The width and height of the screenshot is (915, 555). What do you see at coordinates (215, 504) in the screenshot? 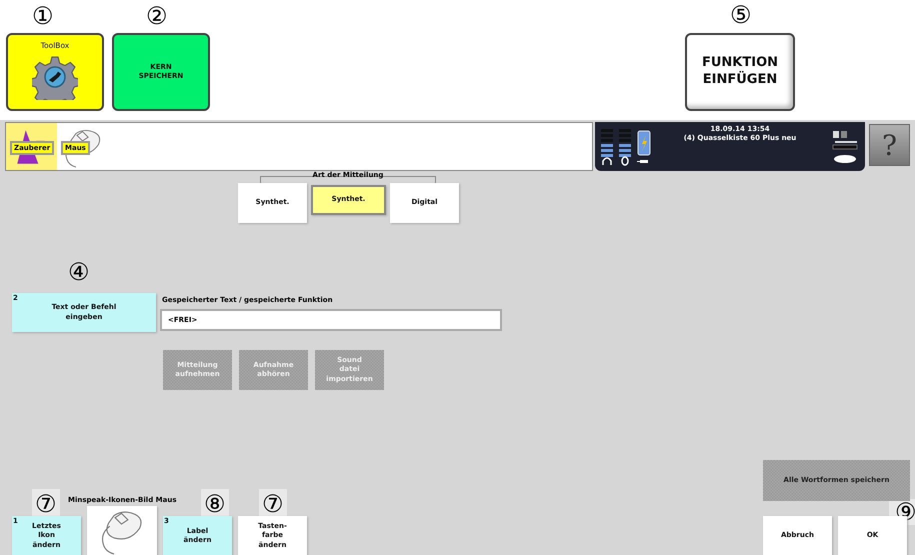
I see `callout-number: ⑧` at bounding box center [215, 504].